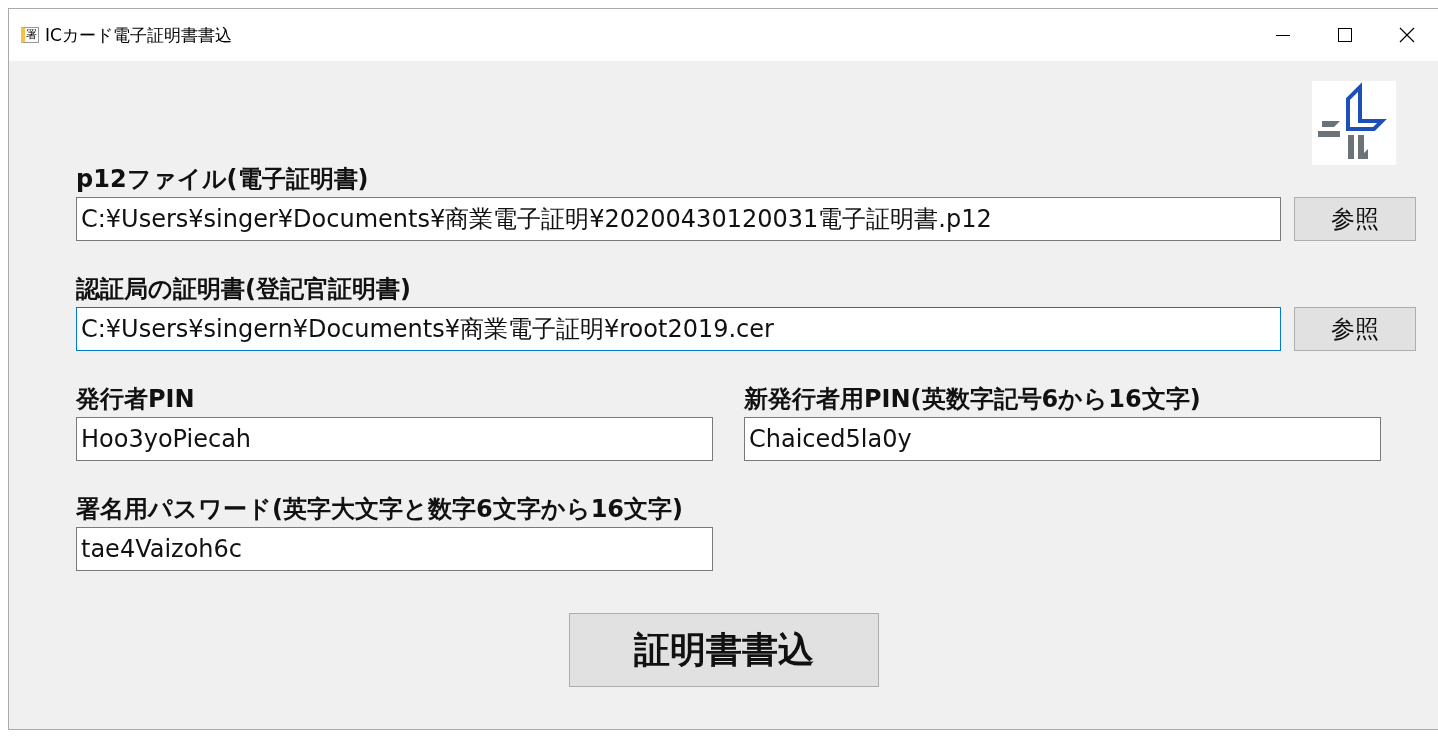 This screenshot has height=738, width=1438. Describe the element at coordinates (724, 650) in the screenshot. I see `write-certificate-button: 証明書書込` at that location.